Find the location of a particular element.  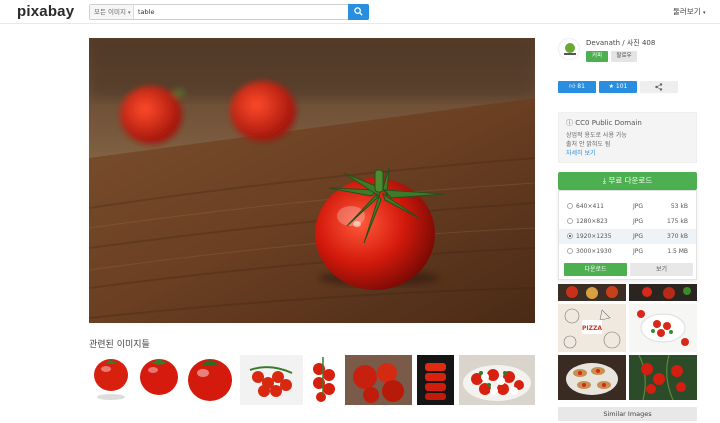

option-dimensions: 1920×1235 is located at coordinates (594, 236).